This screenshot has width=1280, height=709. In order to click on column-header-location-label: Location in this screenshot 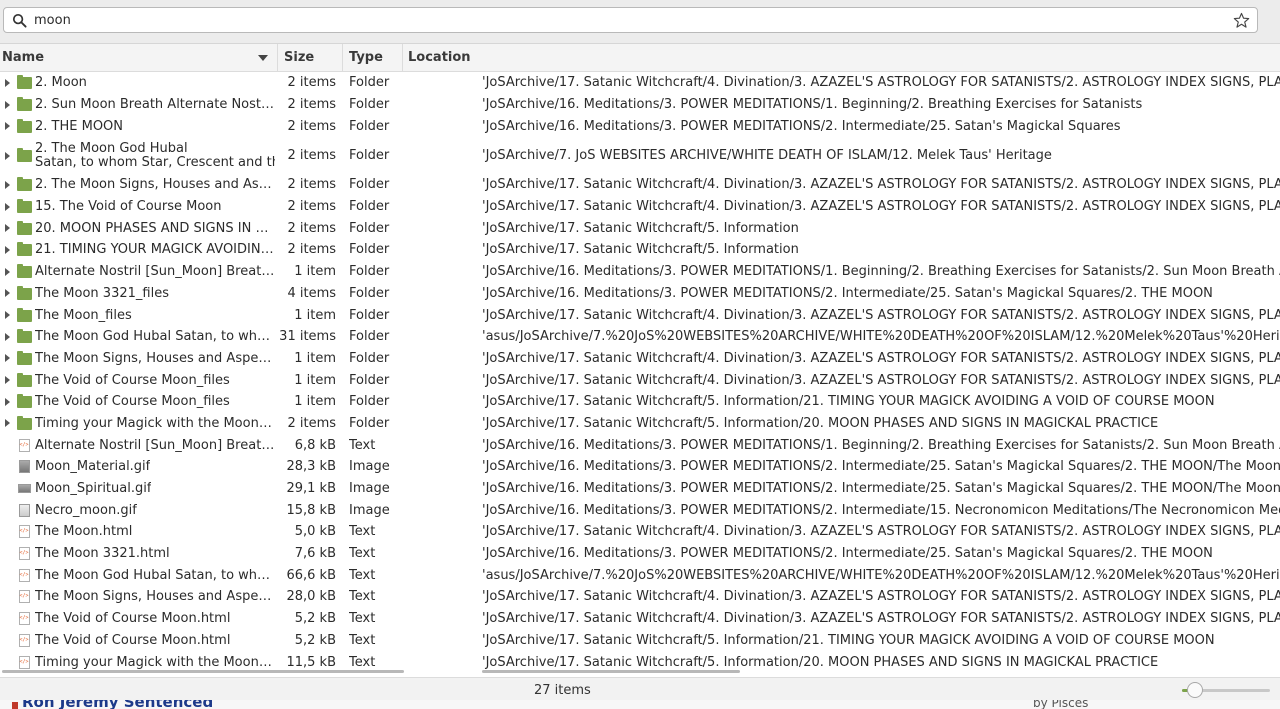, I will do `click(439, 57)`.